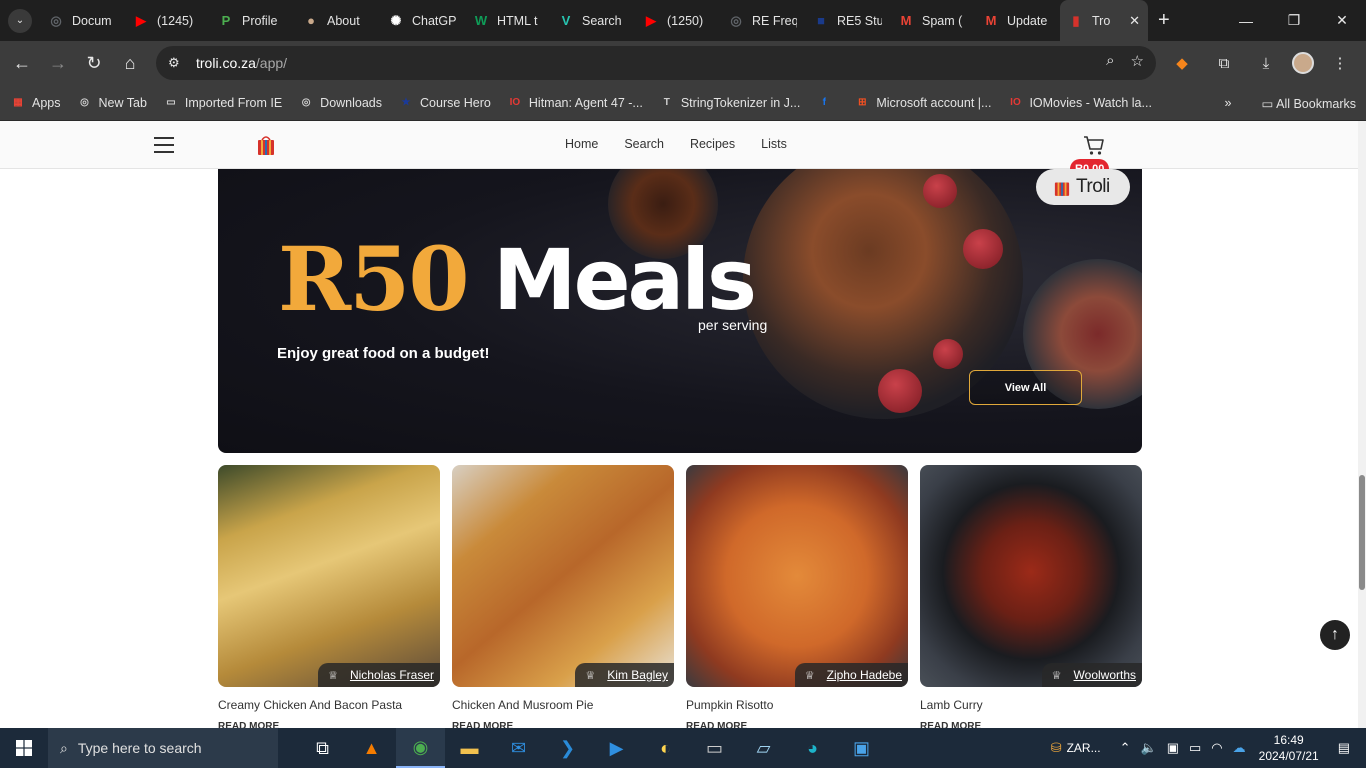 This screenshot has width=1366, height=768. I want to click on browser-tab: W HTML t, so click(507, 20).